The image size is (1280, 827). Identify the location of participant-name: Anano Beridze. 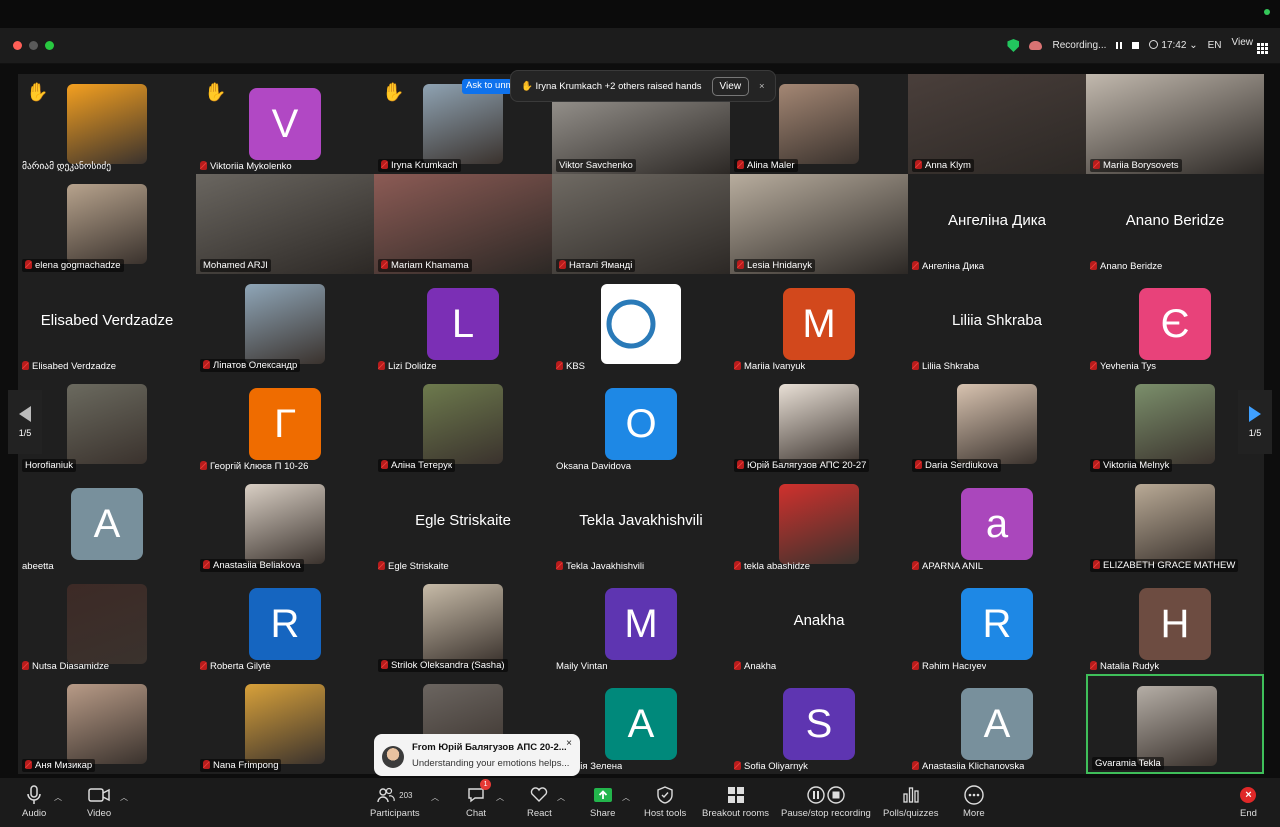
(1131, 266).